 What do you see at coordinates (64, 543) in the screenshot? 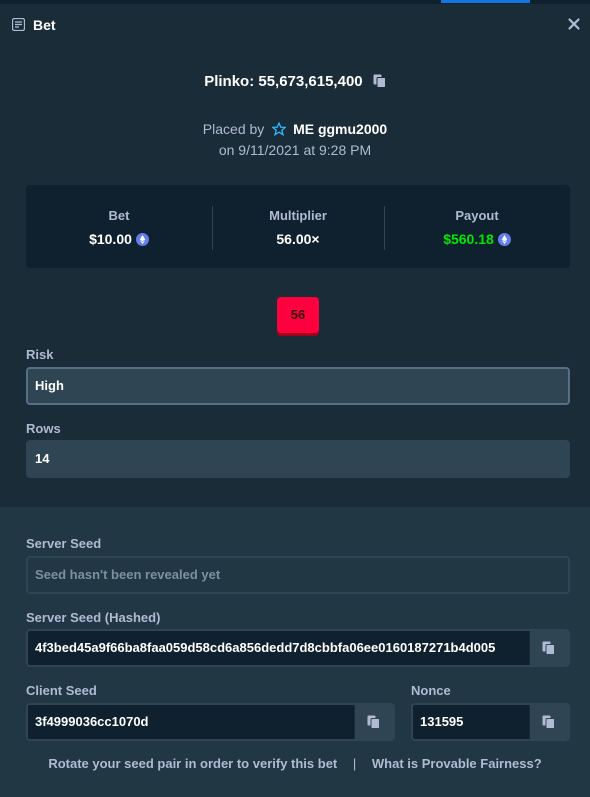
I see `server-seed-label: Server Seed` at bounding box center [64, 543].